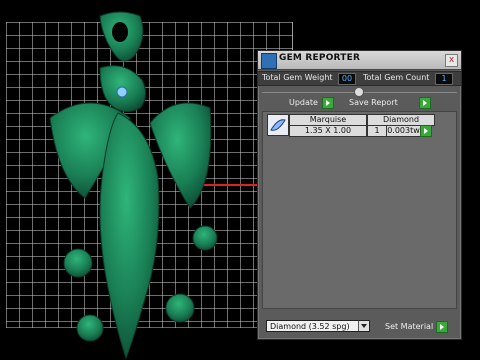  Describe the element at coordinates (377, 131) in the screenshot. I see `gem-count: 1` at that location.